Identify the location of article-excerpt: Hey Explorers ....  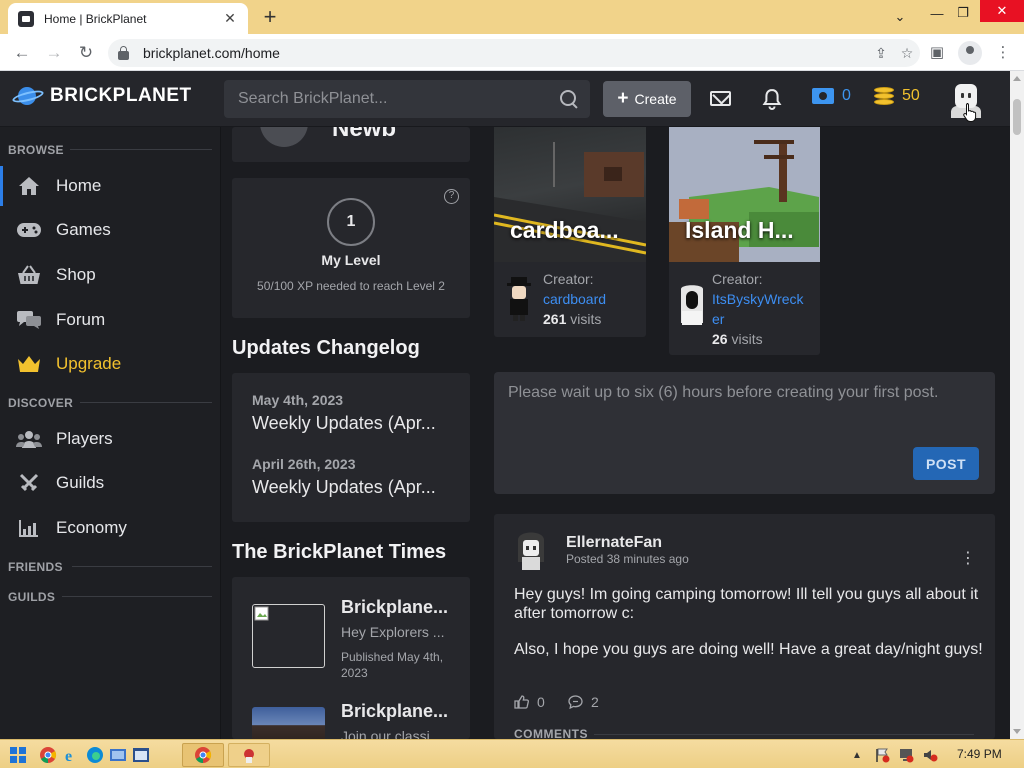
(393, 632).